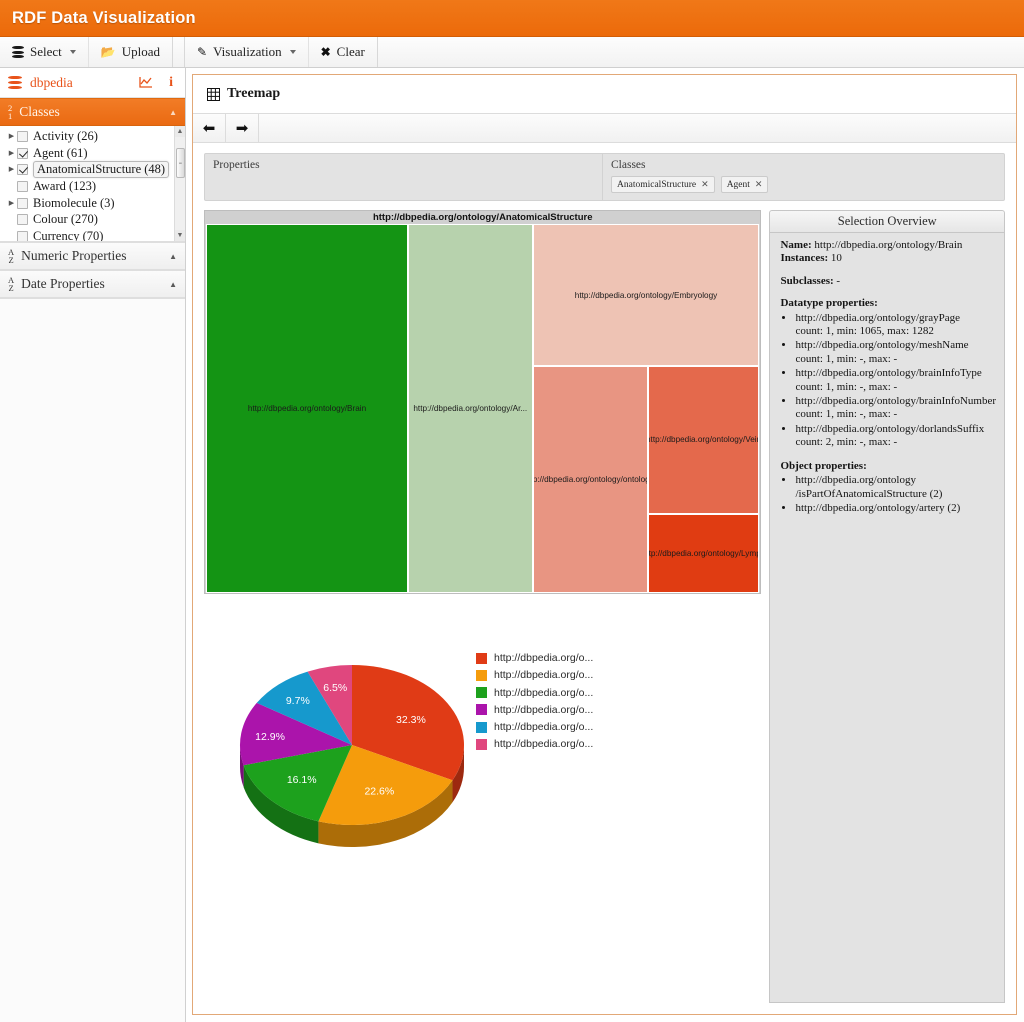 Image resolution: width=1024 pixels, height=1022 pixels. I want to click on class-chip-label: AnatomicalStructure, so click(657, 184).